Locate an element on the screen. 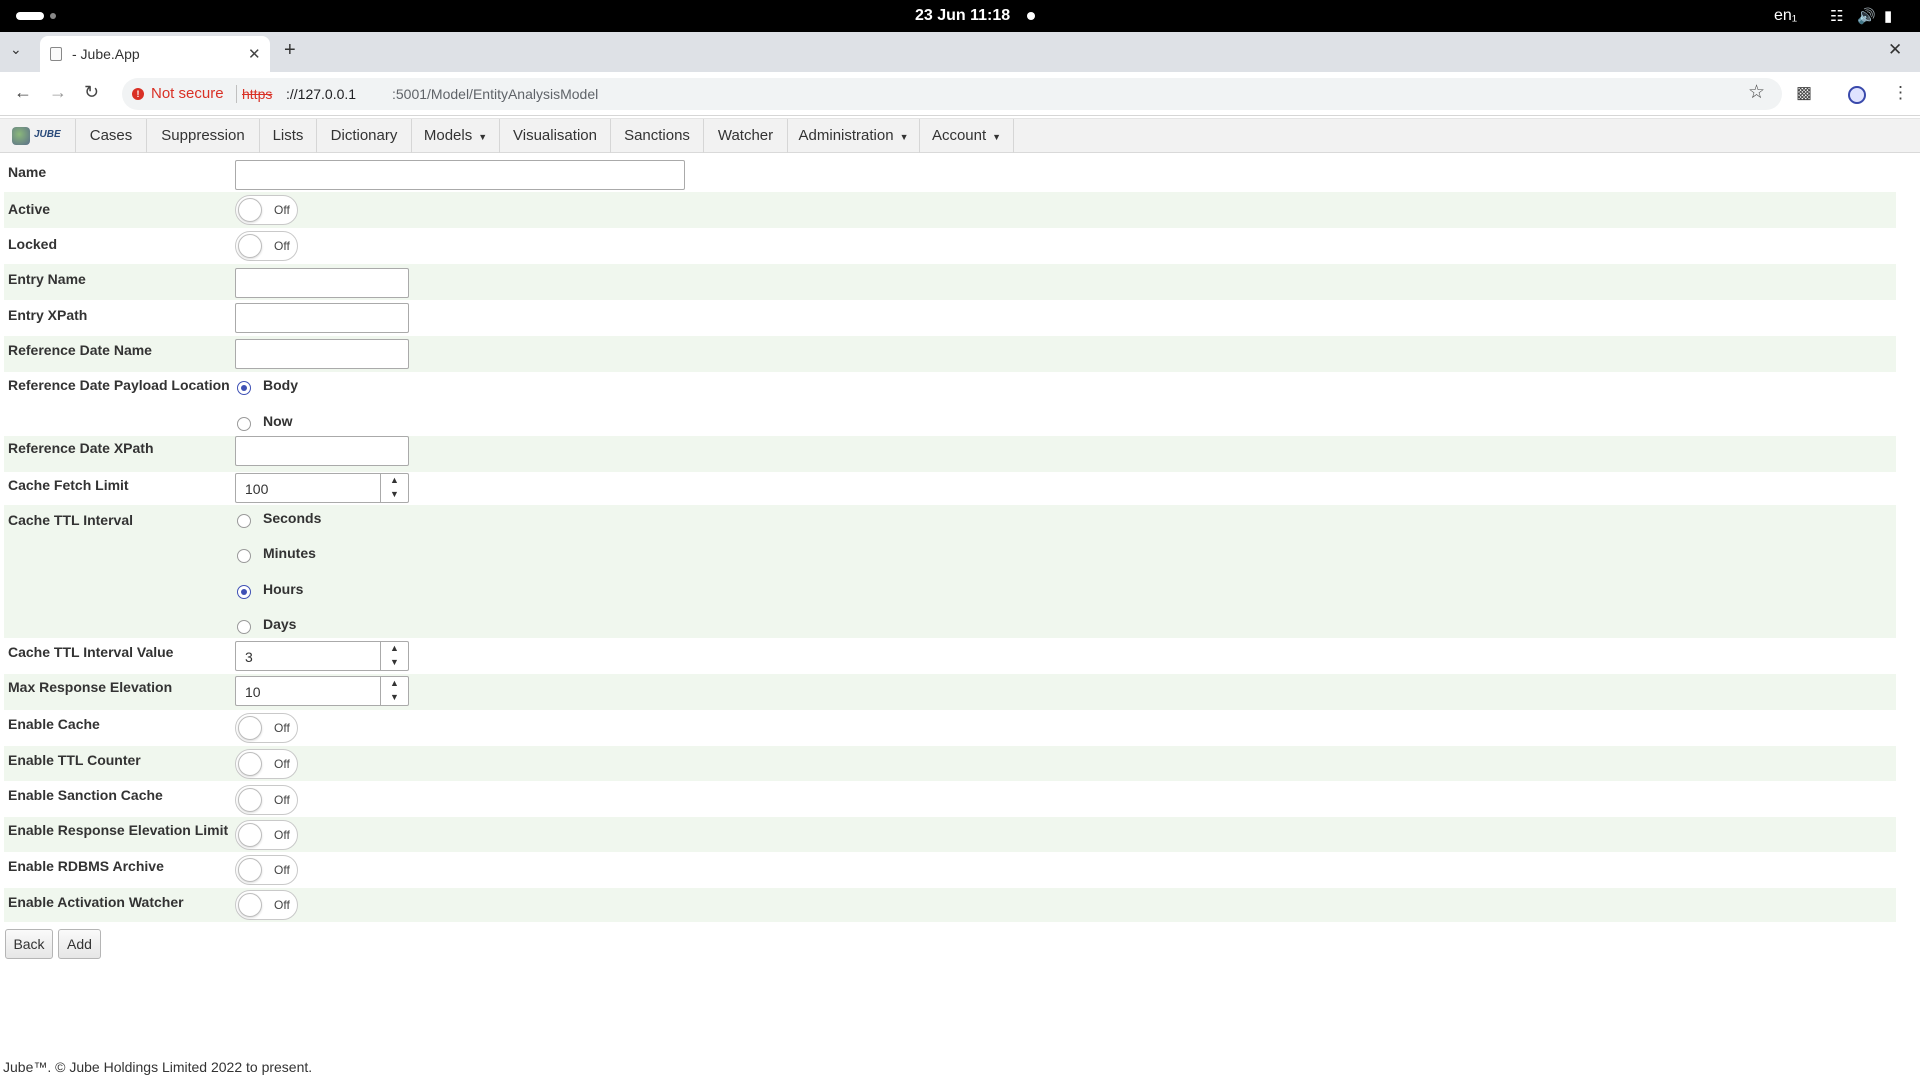 Image resolution: width=1920 pixels, height=1080 pixels. number-value: 100 is located at coordinates (257, 489).